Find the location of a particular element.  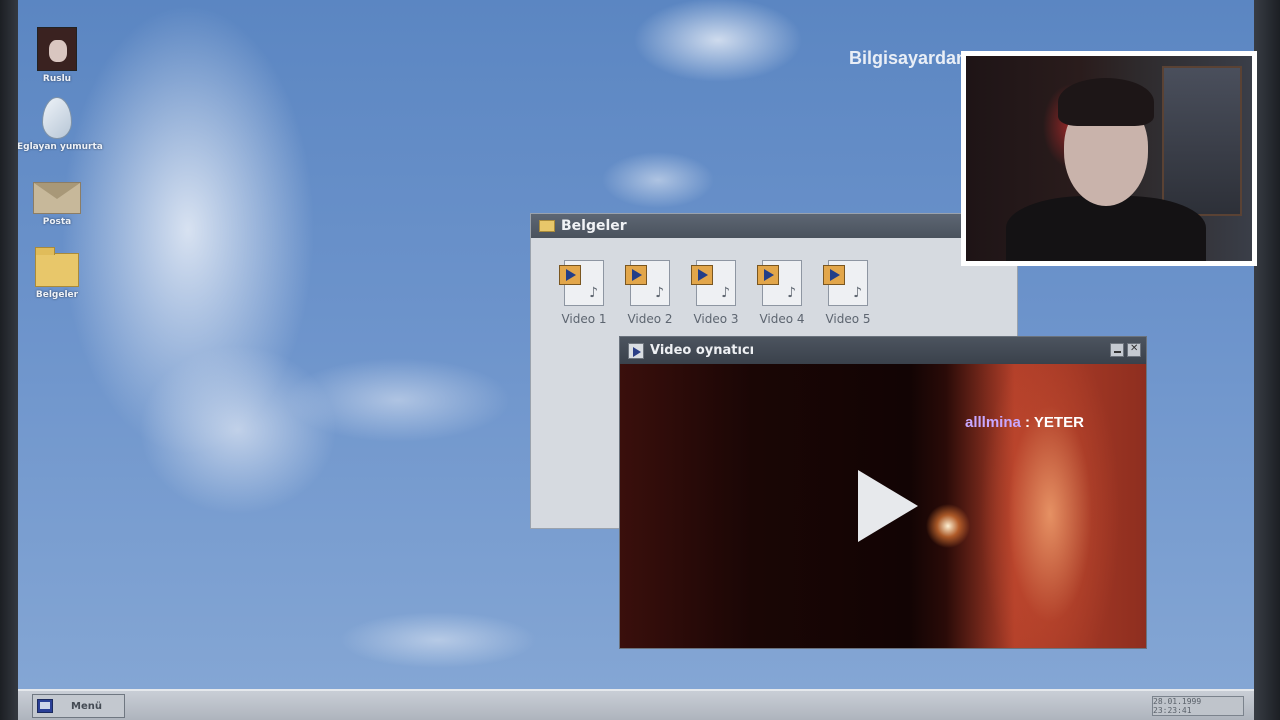

webcam-person-hair is located at coordinates (1106, 102).